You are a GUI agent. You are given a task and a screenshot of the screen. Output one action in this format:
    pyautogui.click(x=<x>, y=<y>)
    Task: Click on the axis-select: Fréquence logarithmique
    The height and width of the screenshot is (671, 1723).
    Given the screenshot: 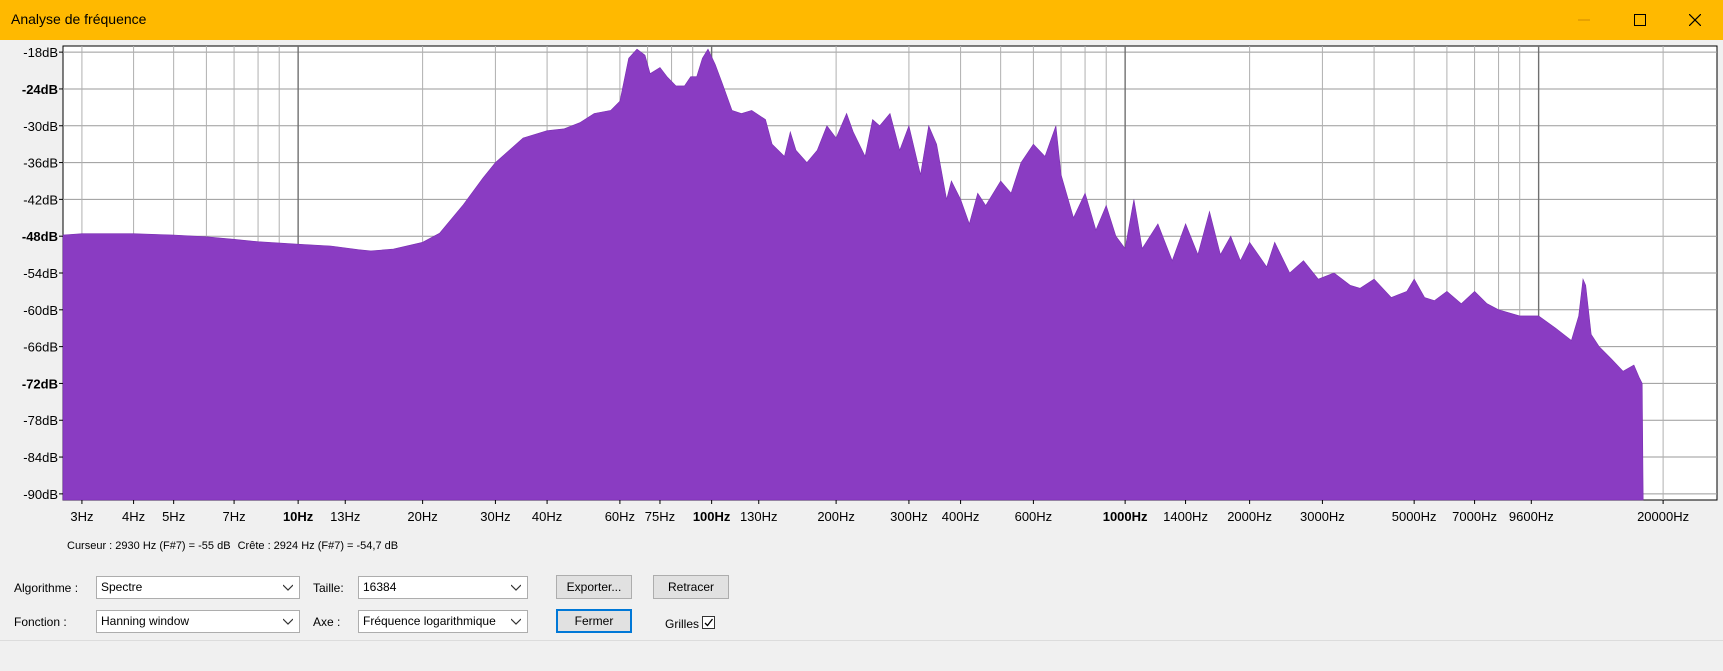 What is the action you would take?
    pyautogui.click(x=443, y=621)
    